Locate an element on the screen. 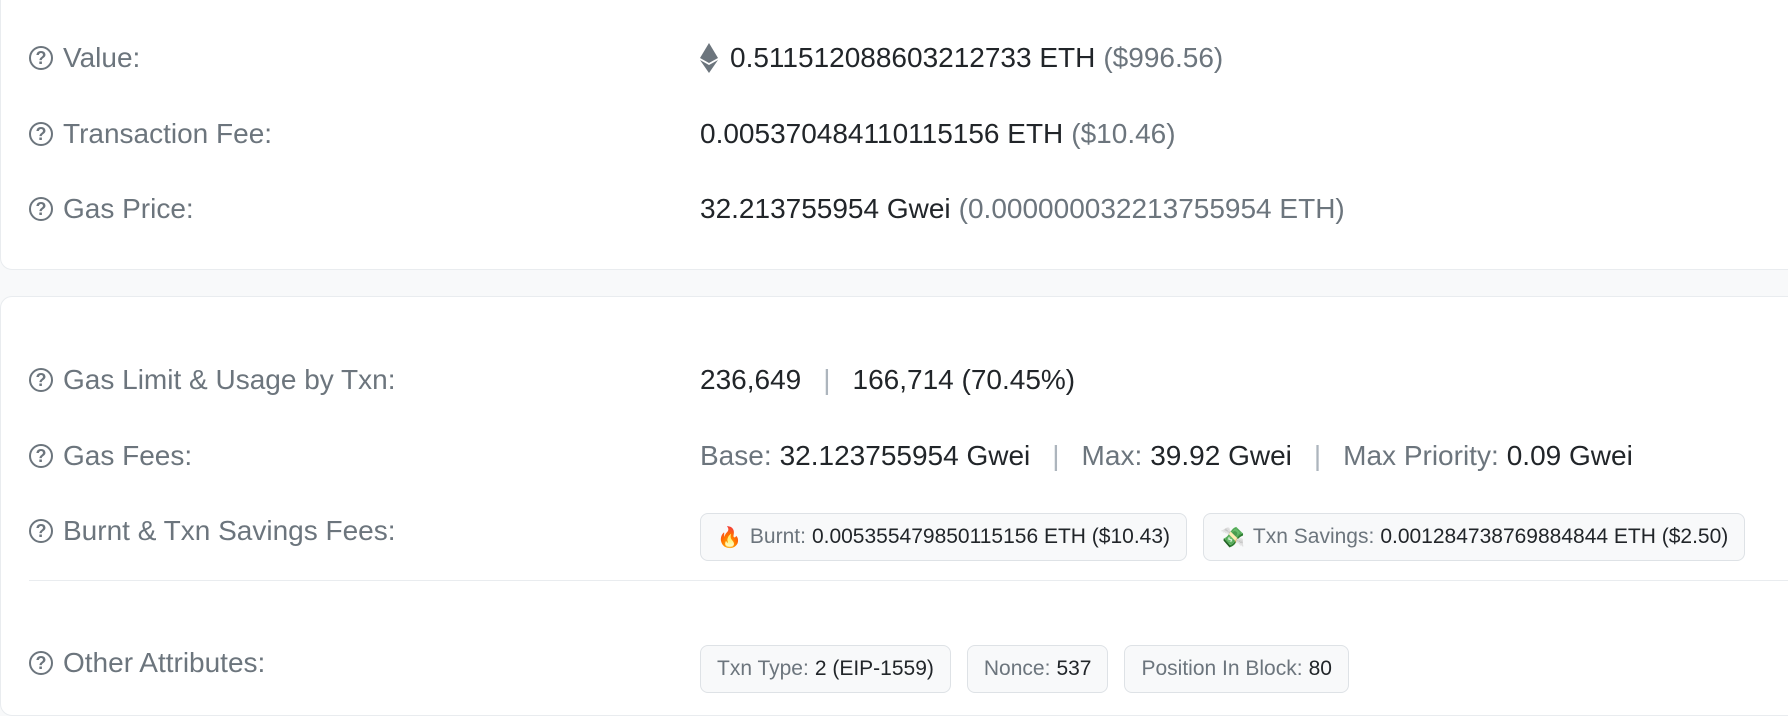  max-priority-key: Max Priority: is located at coordinates (1421, 455).